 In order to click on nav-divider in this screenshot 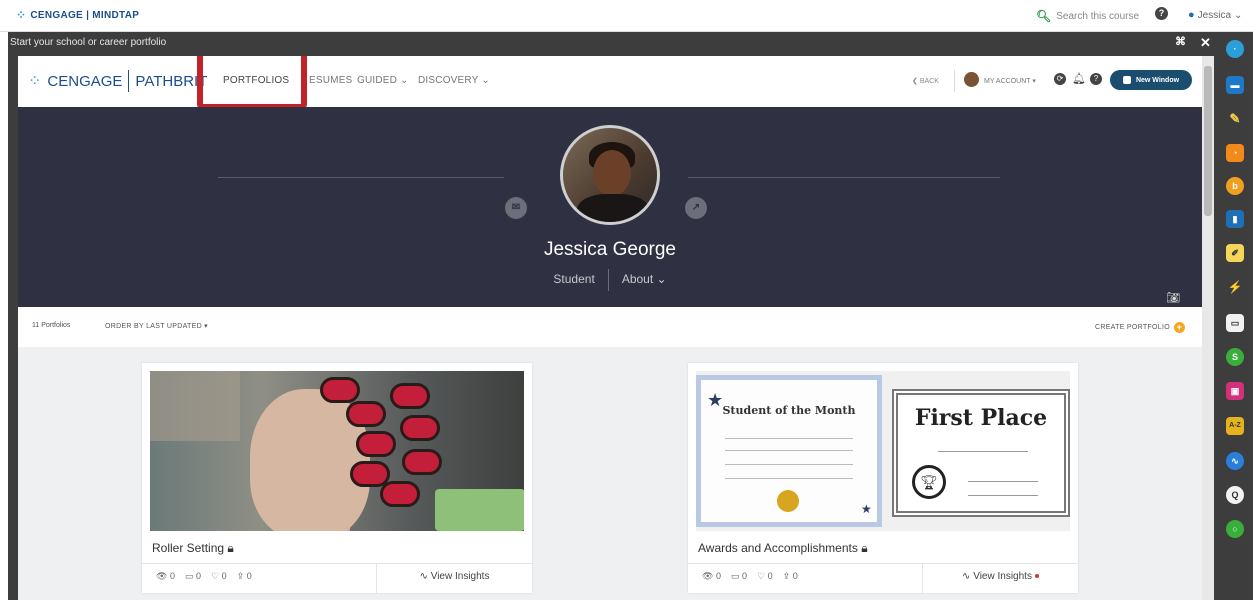, I will do `click(954, 81)`.